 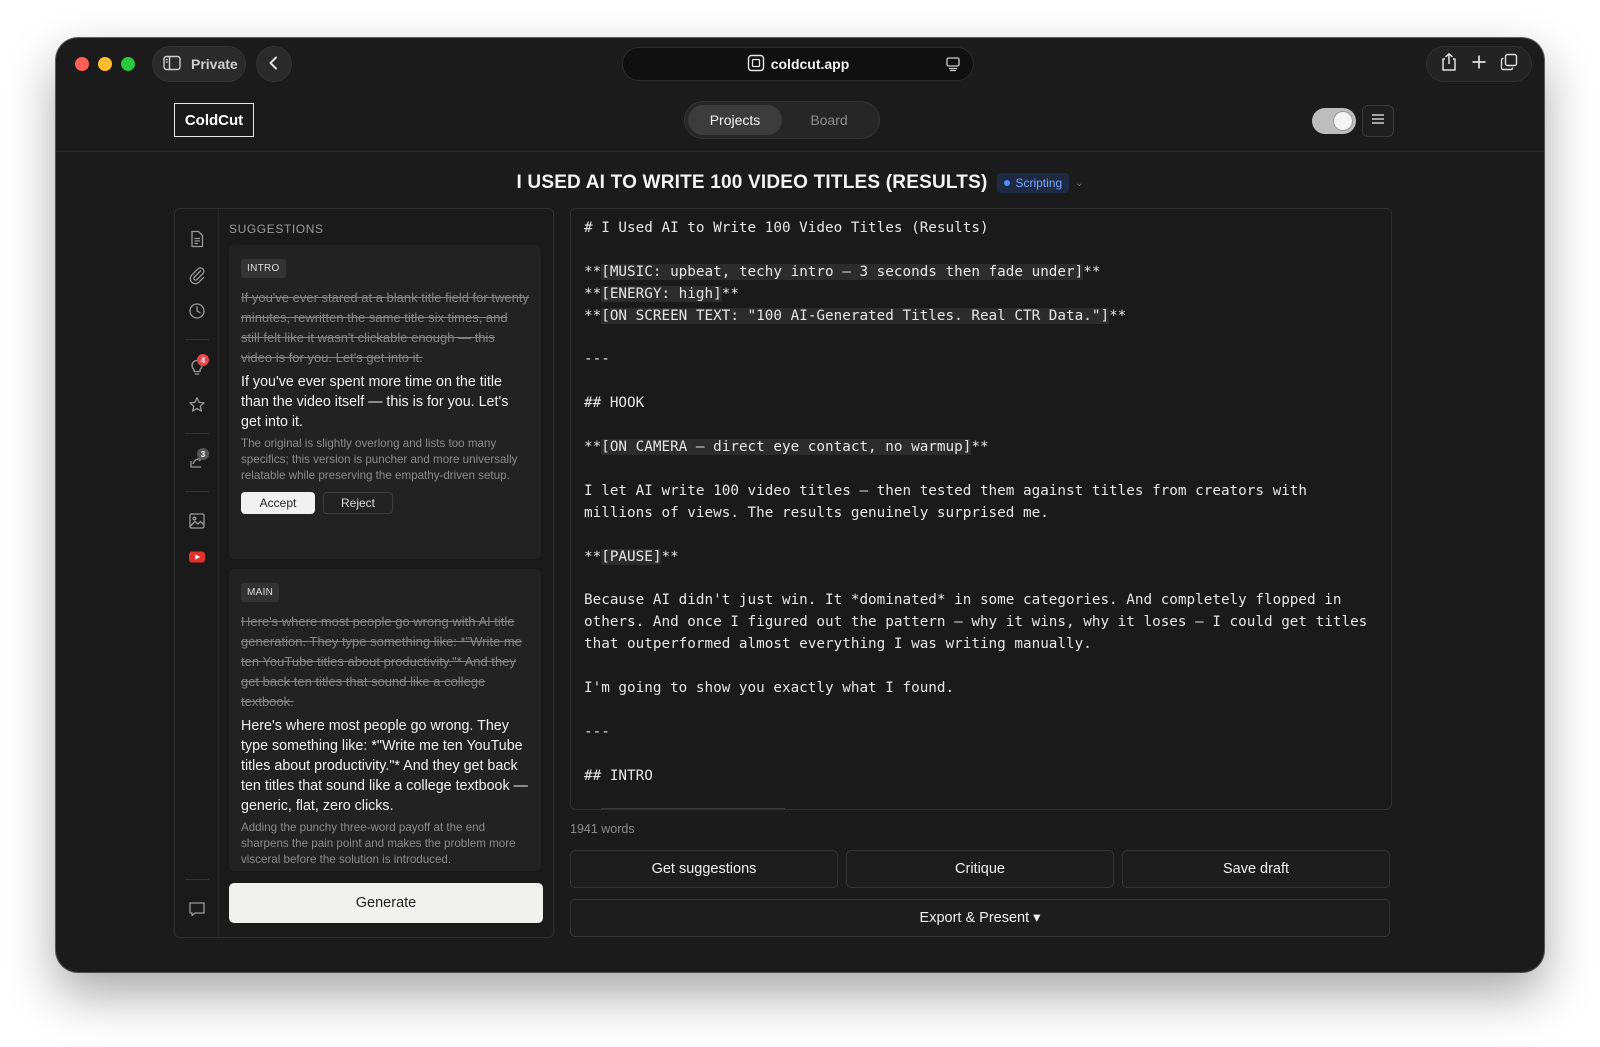 I want to click on theme-toggle, so click(x=1334, y=121).